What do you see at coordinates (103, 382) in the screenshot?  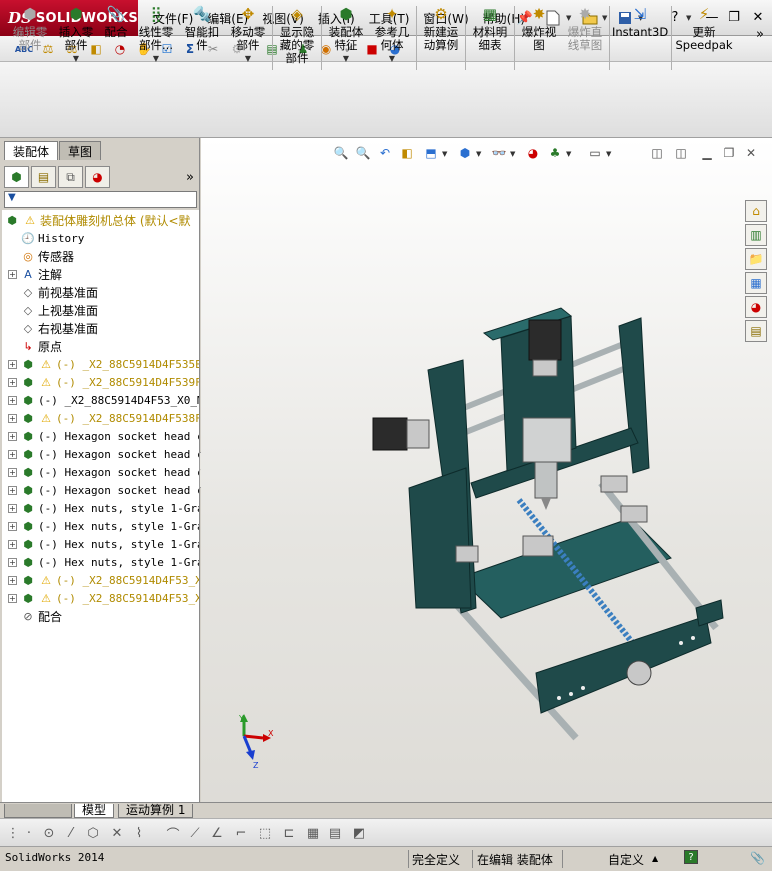 I see `tree-node: + ⬢ ⚠ (-) _X2_88C5914D4F539F9` at bounding box center [103, 382].